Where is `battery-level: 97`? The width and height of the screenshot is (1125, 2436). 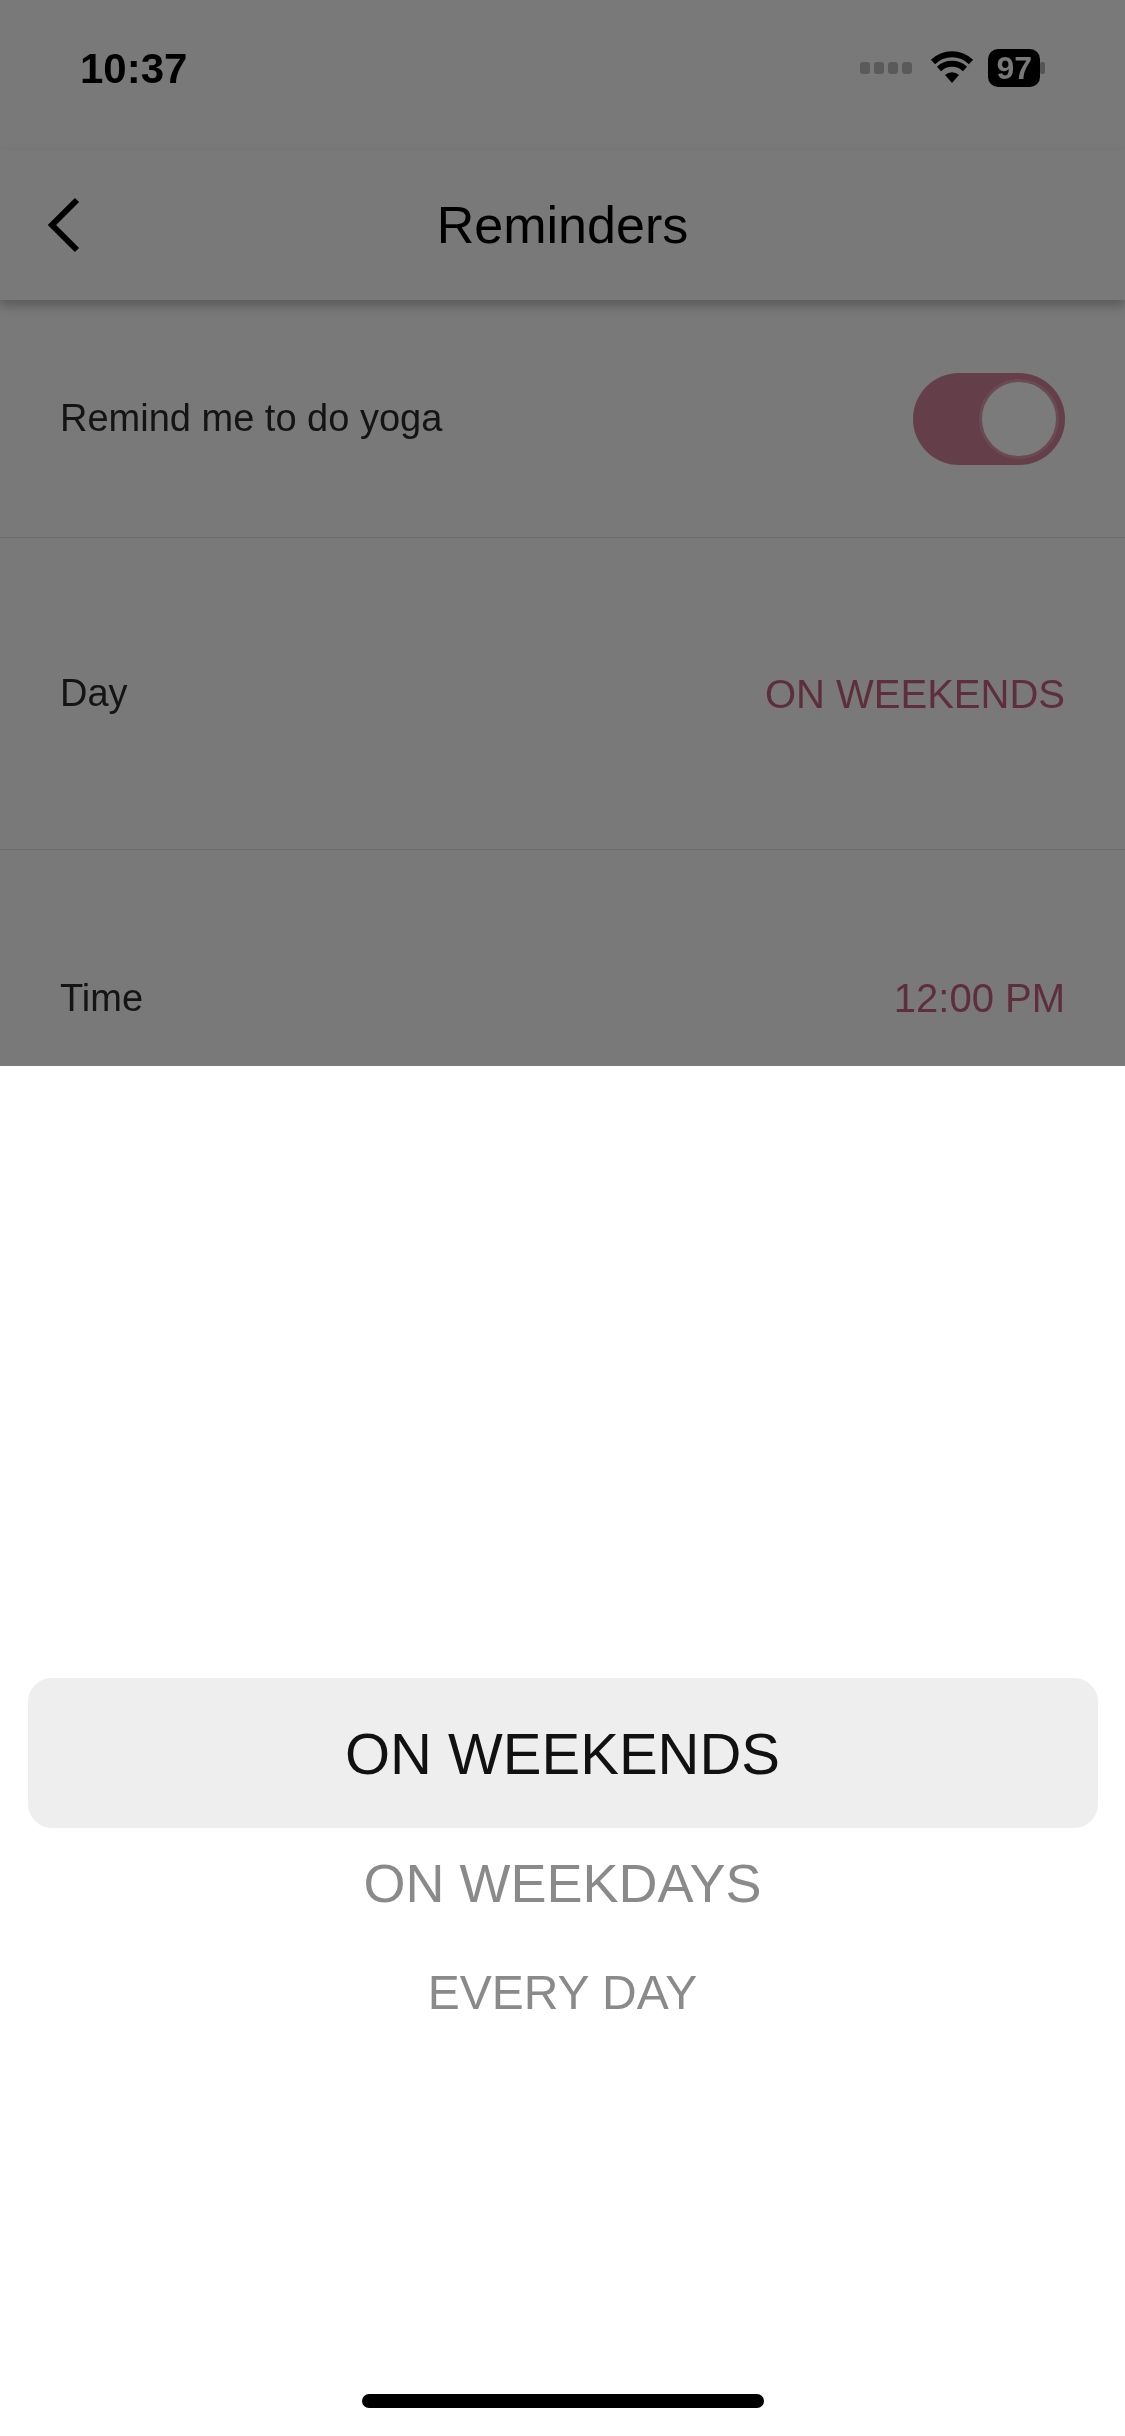 battery-level: 97 is located at coordinates (1014, 68).